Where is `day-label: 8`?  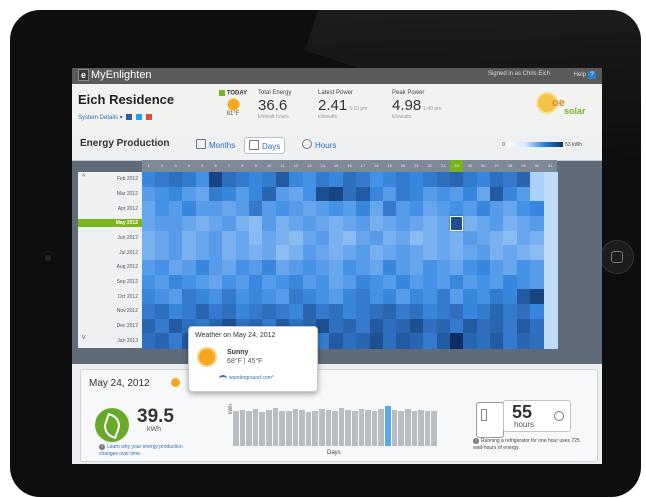 day-label: 8 is located at coordinates (242, 166).